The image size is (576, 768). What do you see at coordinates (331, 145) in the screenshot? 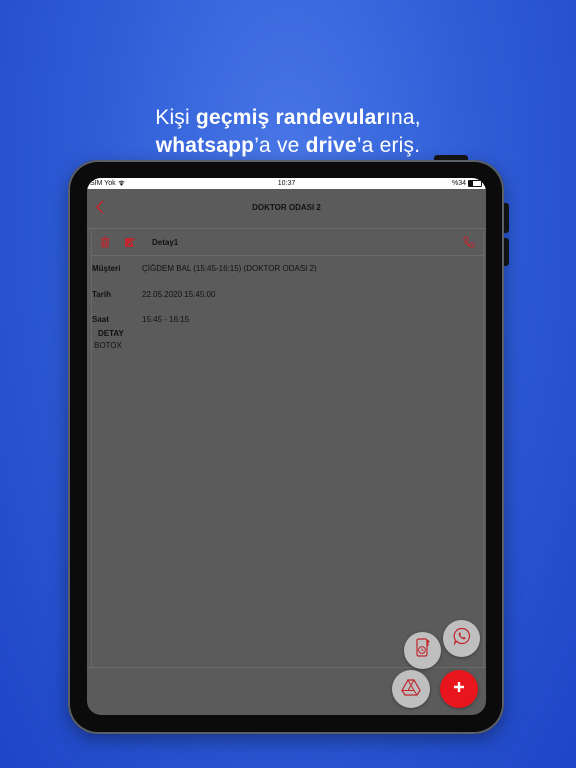
I see `promo-text-bold: drive` at bounding box center [331, 145].